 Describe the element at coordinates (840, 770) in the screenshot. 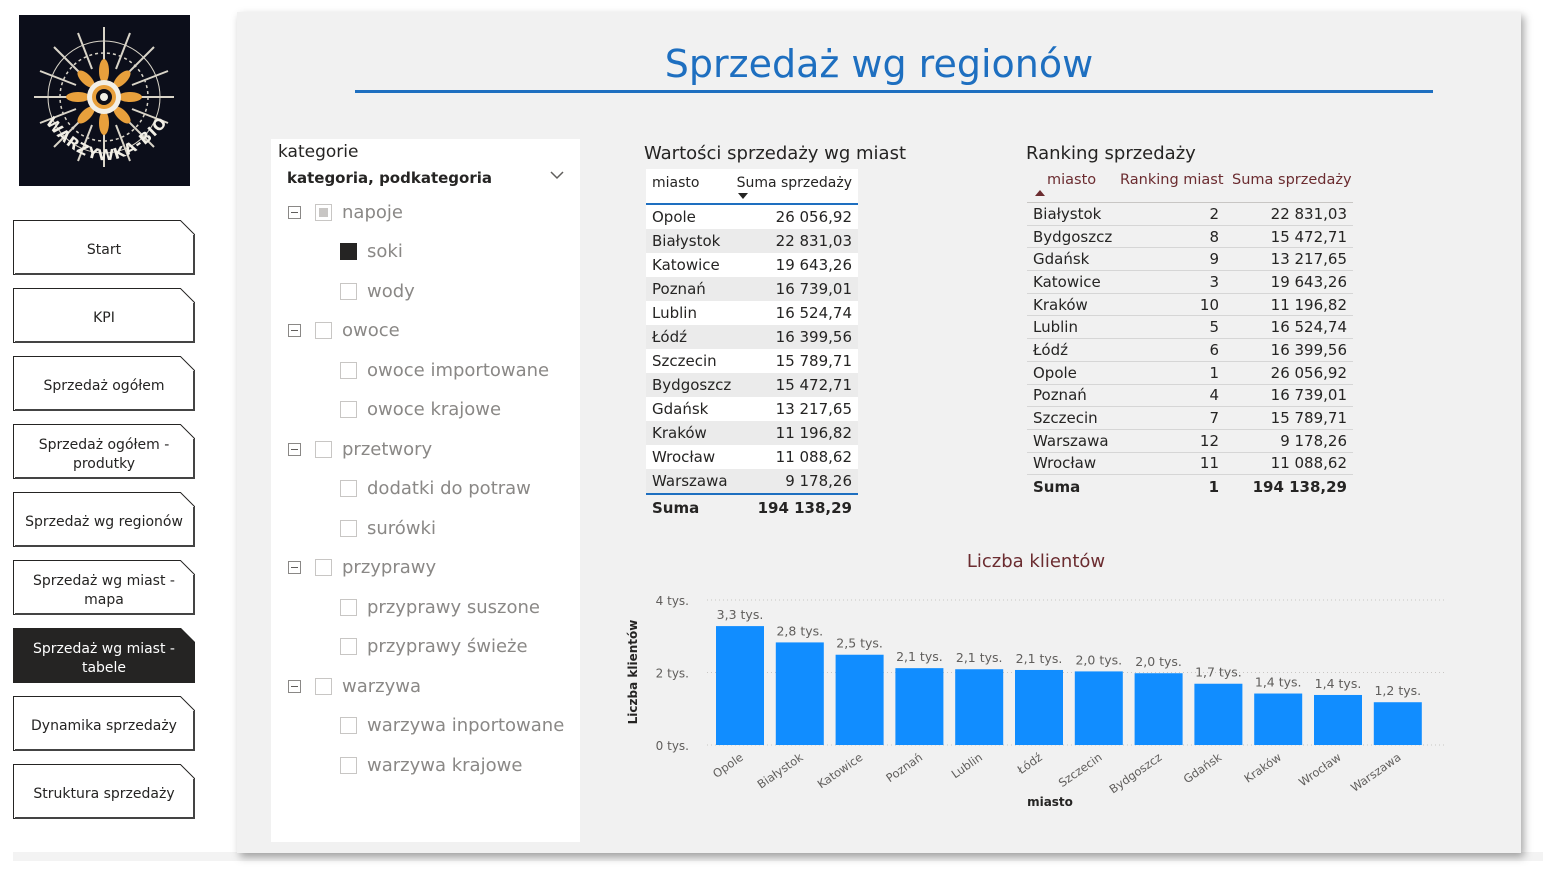

I see `x-tick-label: Katowice` at that location.